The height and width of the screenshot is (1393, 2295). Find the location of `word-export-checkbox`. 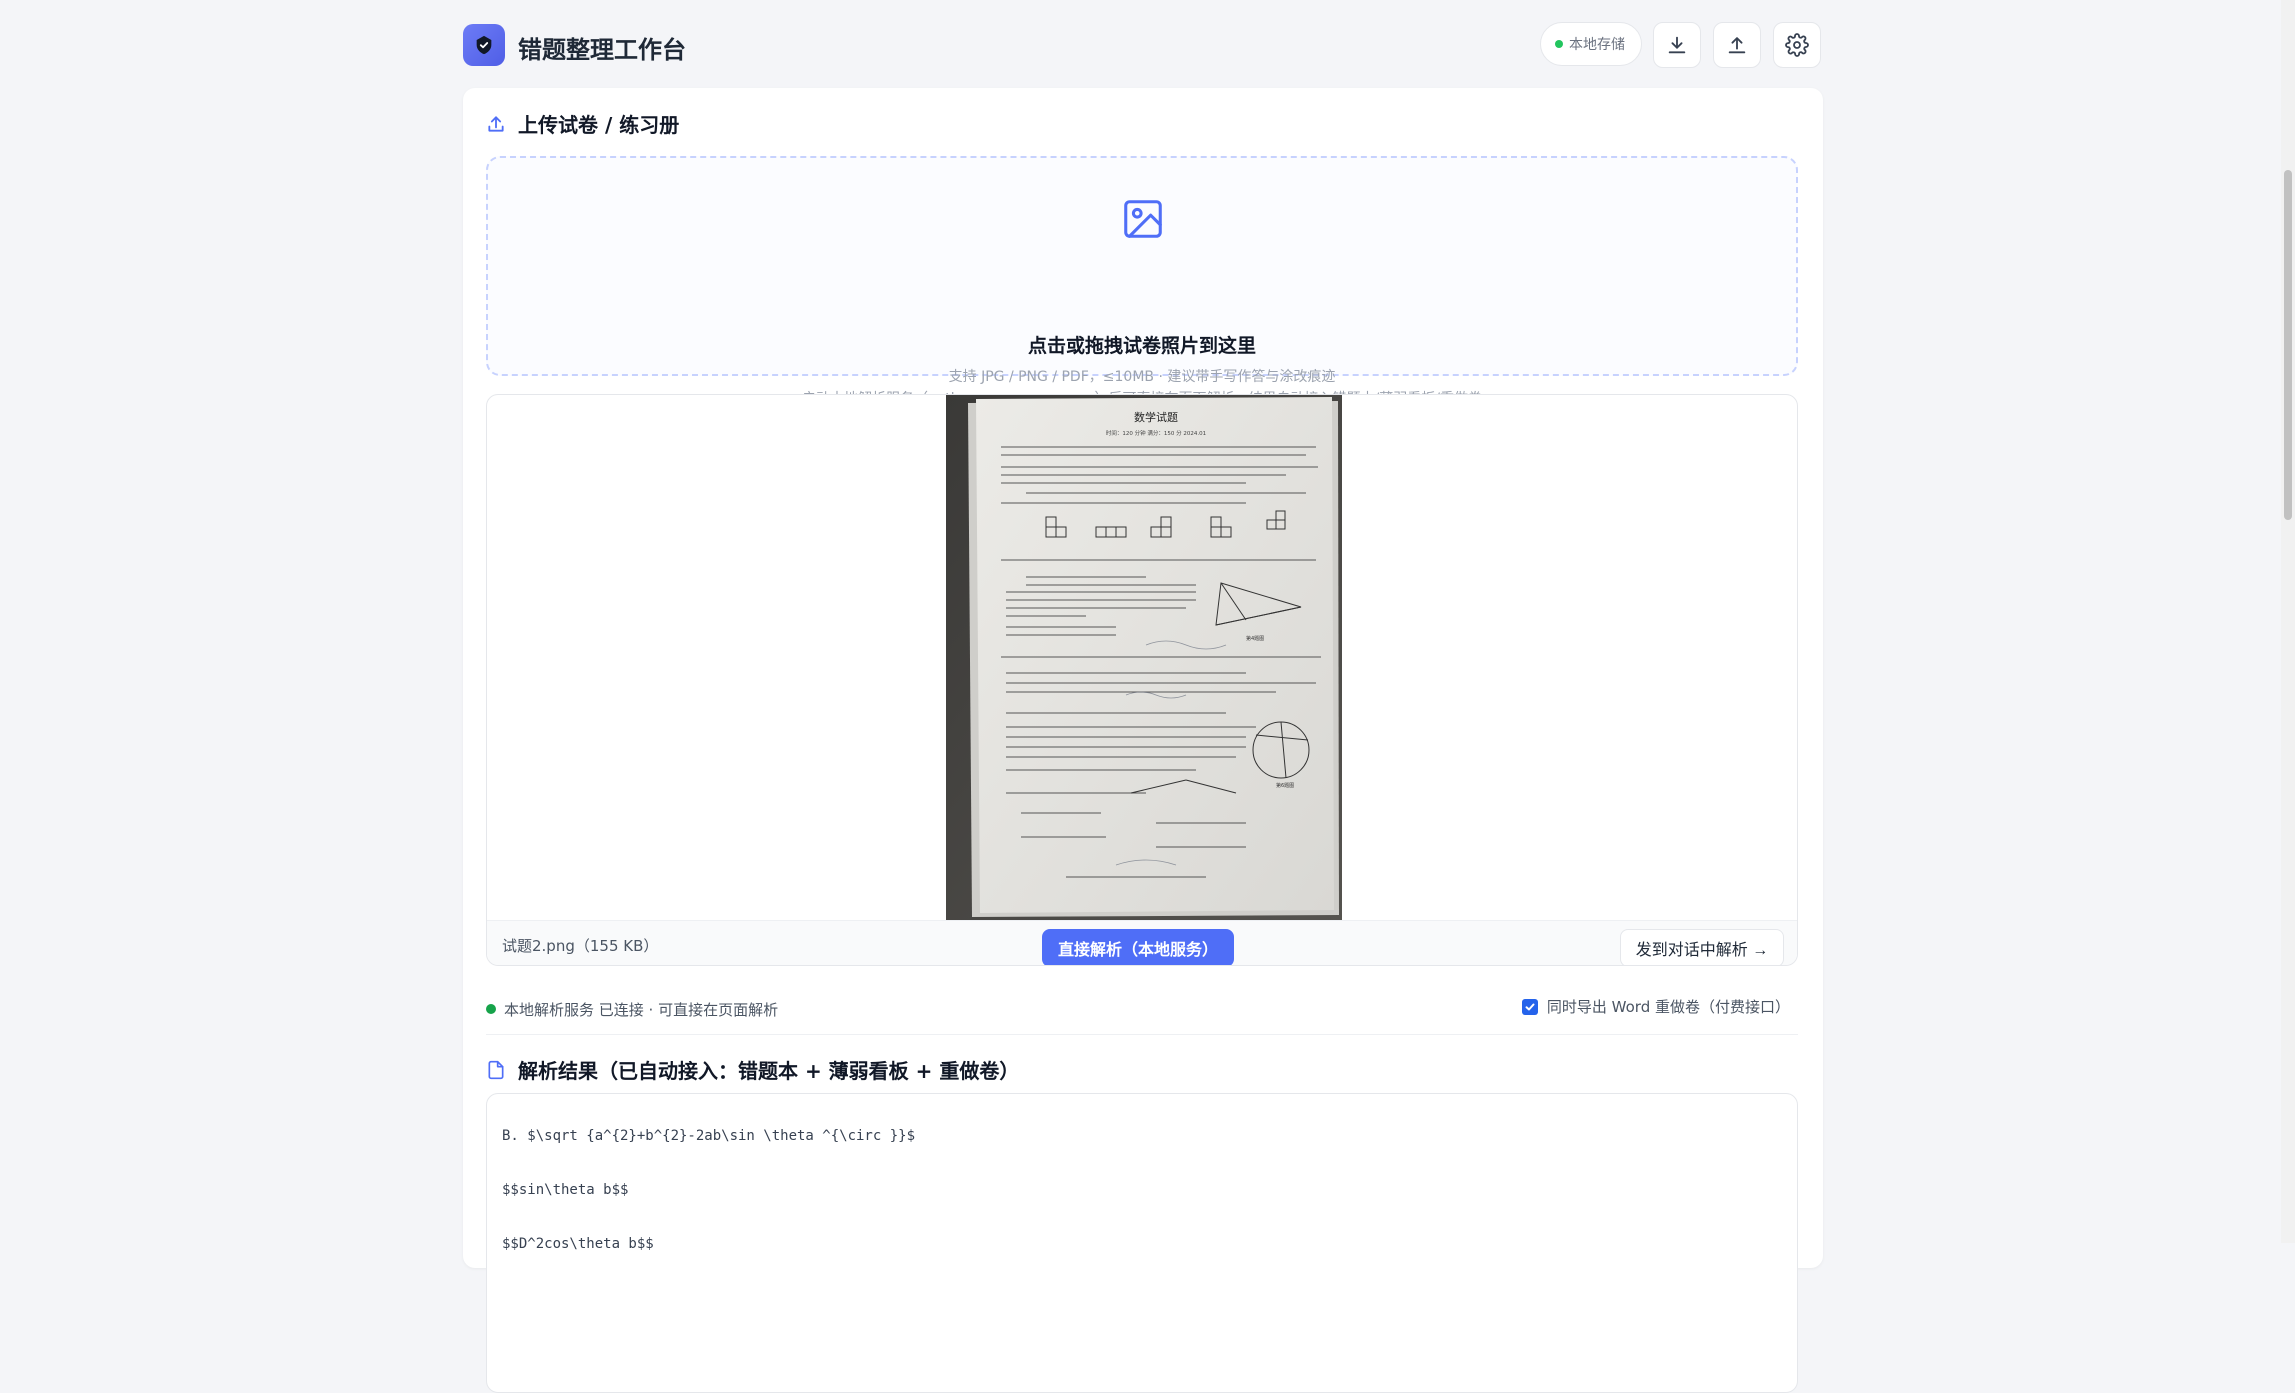

word-export-checkbox is located at coordinates (1529, 1006).